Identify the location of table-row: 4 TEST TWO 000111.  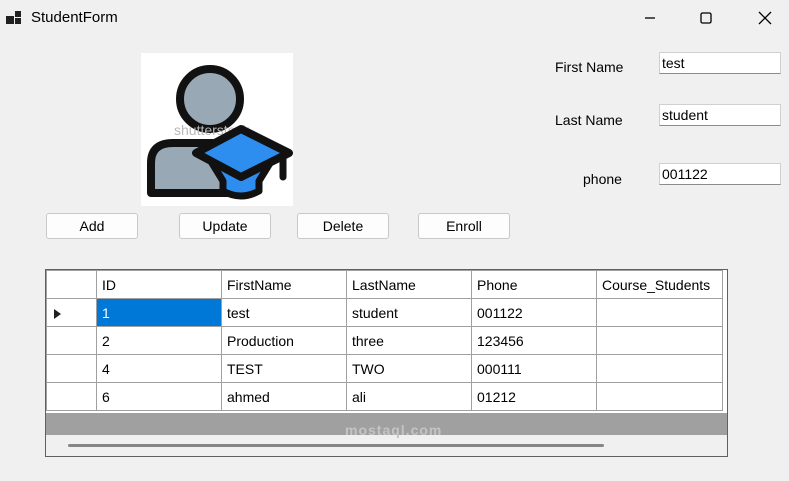
(384, 368).